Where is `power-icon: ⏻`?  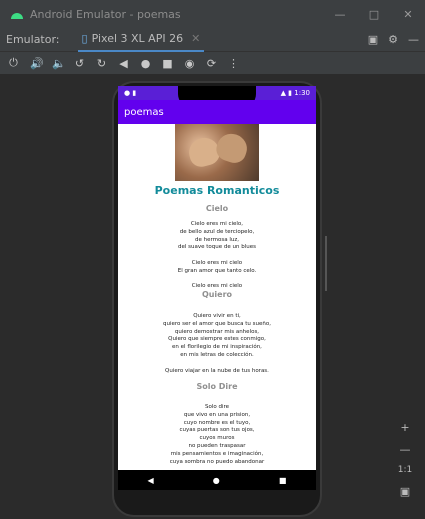
power-icon: ⏻ is located at coordinates (13, 63).